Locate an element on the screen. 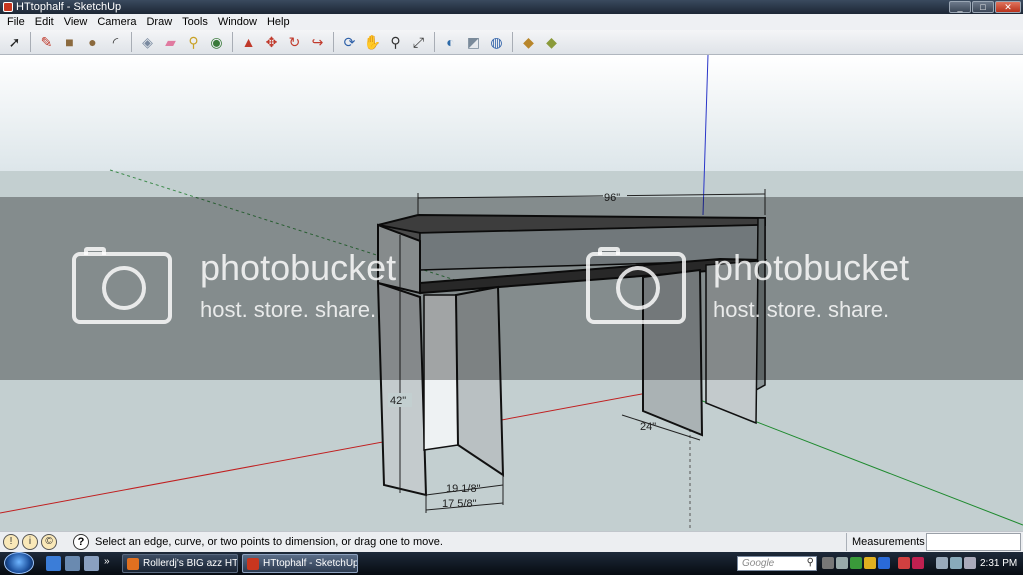 The height and width of the screenshot is (575, 1023). credits-icon: i is located at coordinates (30, 542).